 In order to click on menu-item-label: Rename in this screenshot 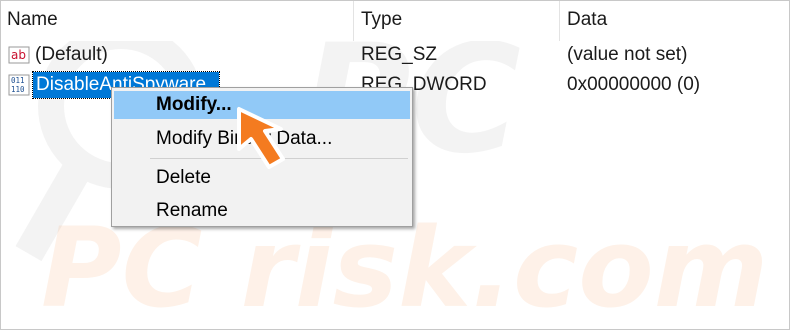, I will do `click(192, 210)`.